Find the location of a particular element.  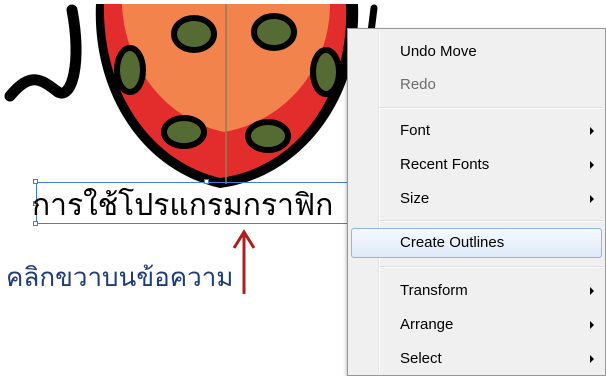

menu-item-size: Size is located at coordinates (476, 199).